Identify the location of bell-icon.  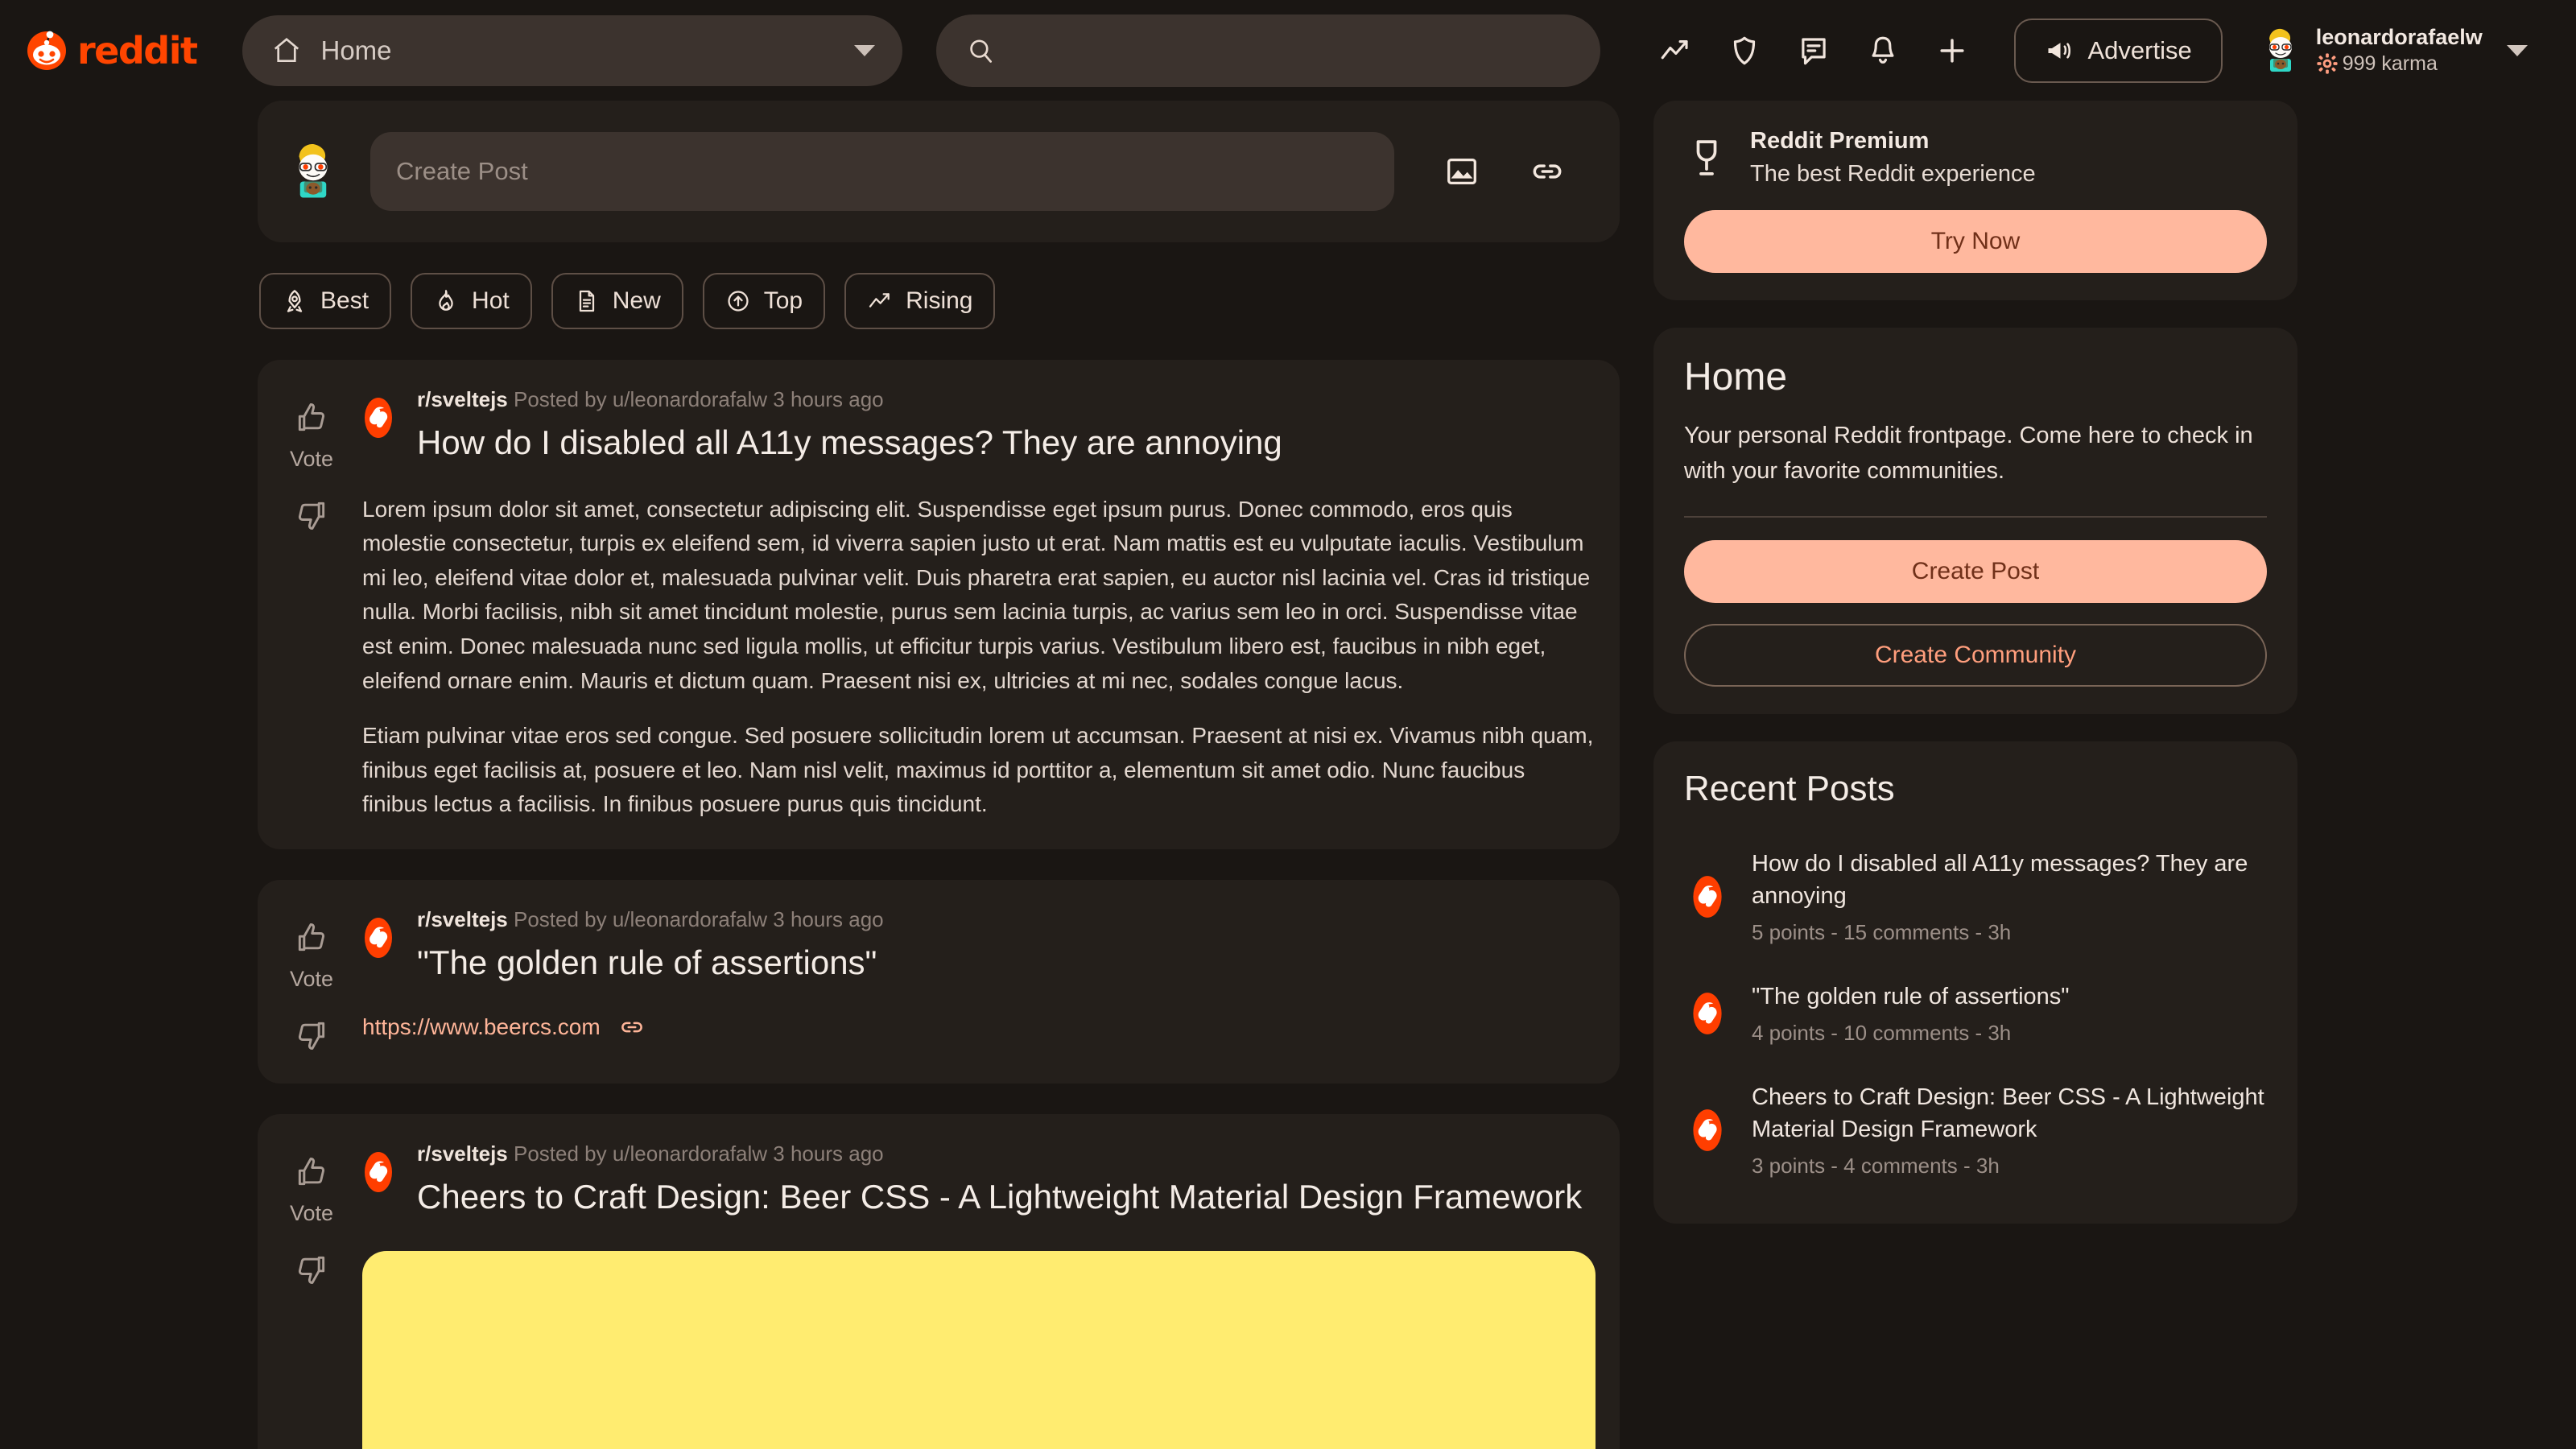
(1883, 50).